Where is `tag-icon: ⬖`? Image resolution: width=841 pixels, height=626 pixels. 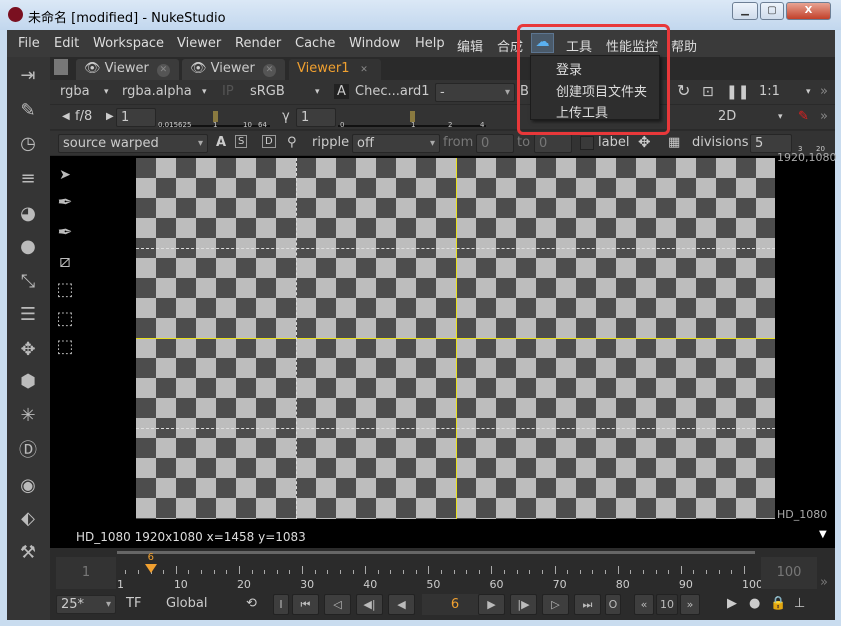
tag-icon: ⬖ is located at coordinates (28, 519).